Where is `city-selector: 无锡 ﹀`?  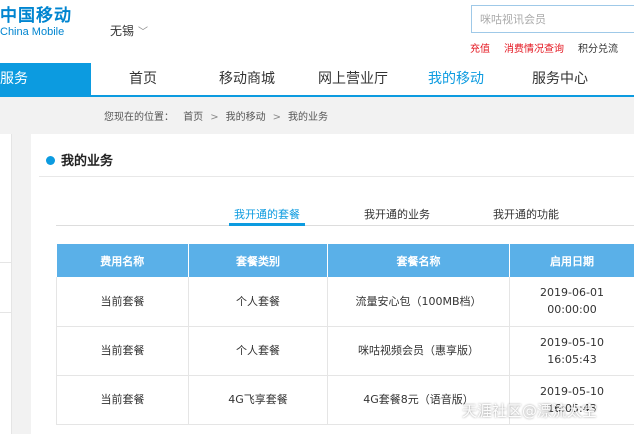 city-selector: 无锡 ﹀ is located at coordinates (129, 30).